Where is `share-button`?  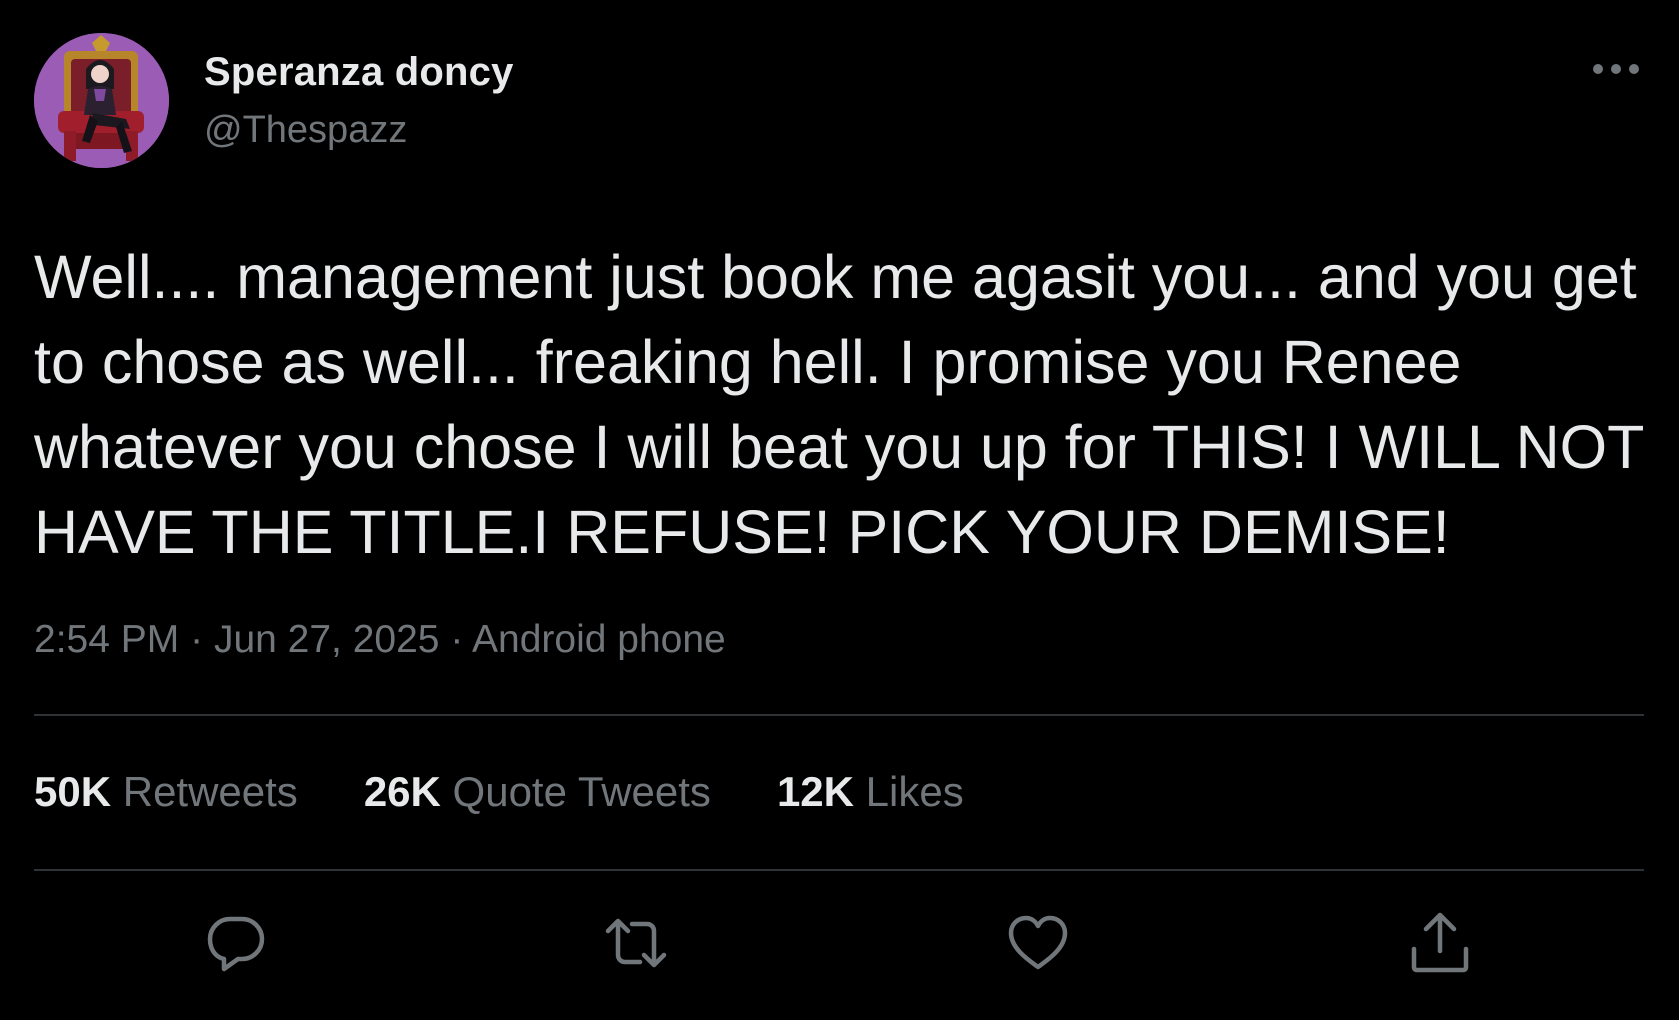
share-button is located at coordinates (1440, 943).